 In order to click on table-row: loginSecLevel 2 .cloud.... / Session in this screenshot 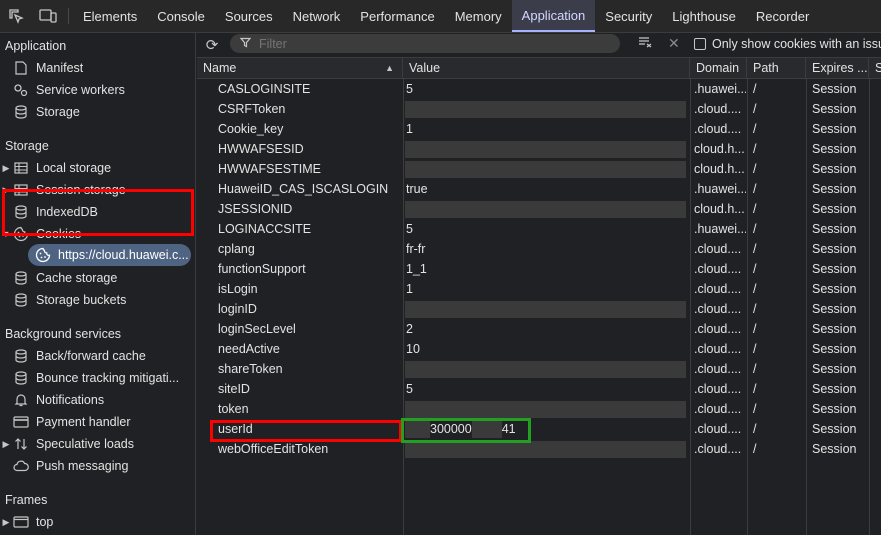, I will do `click(539, 329)`.